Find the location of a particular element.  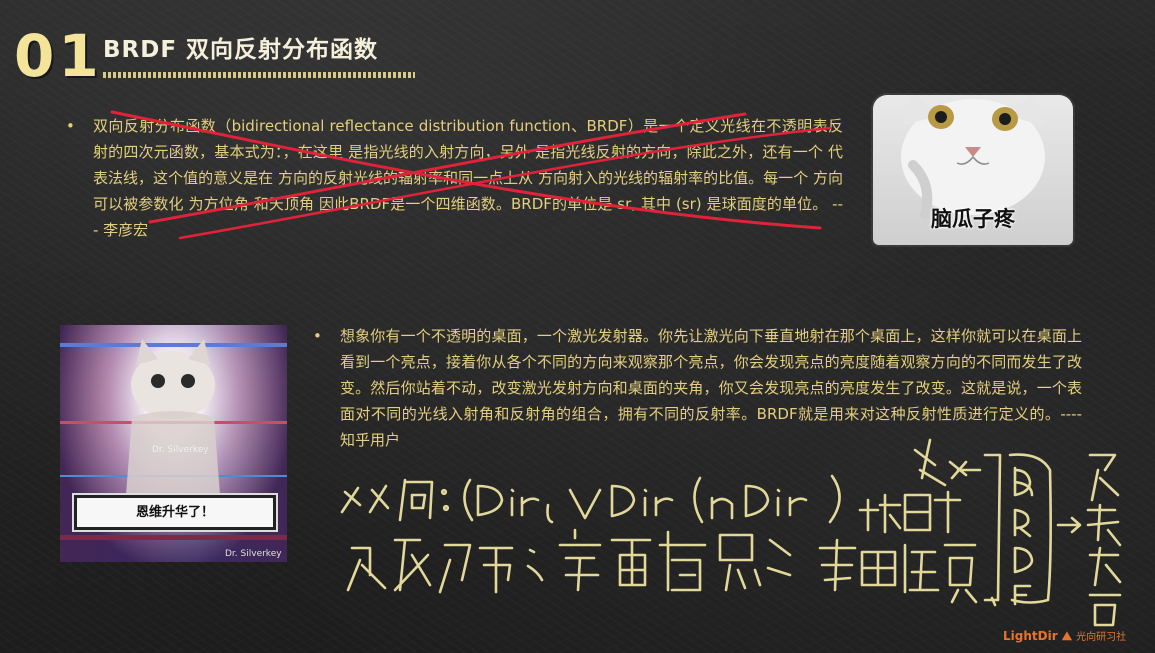

watermark-bottom: Dr. Silverkey is located at coordinates (253, 554).